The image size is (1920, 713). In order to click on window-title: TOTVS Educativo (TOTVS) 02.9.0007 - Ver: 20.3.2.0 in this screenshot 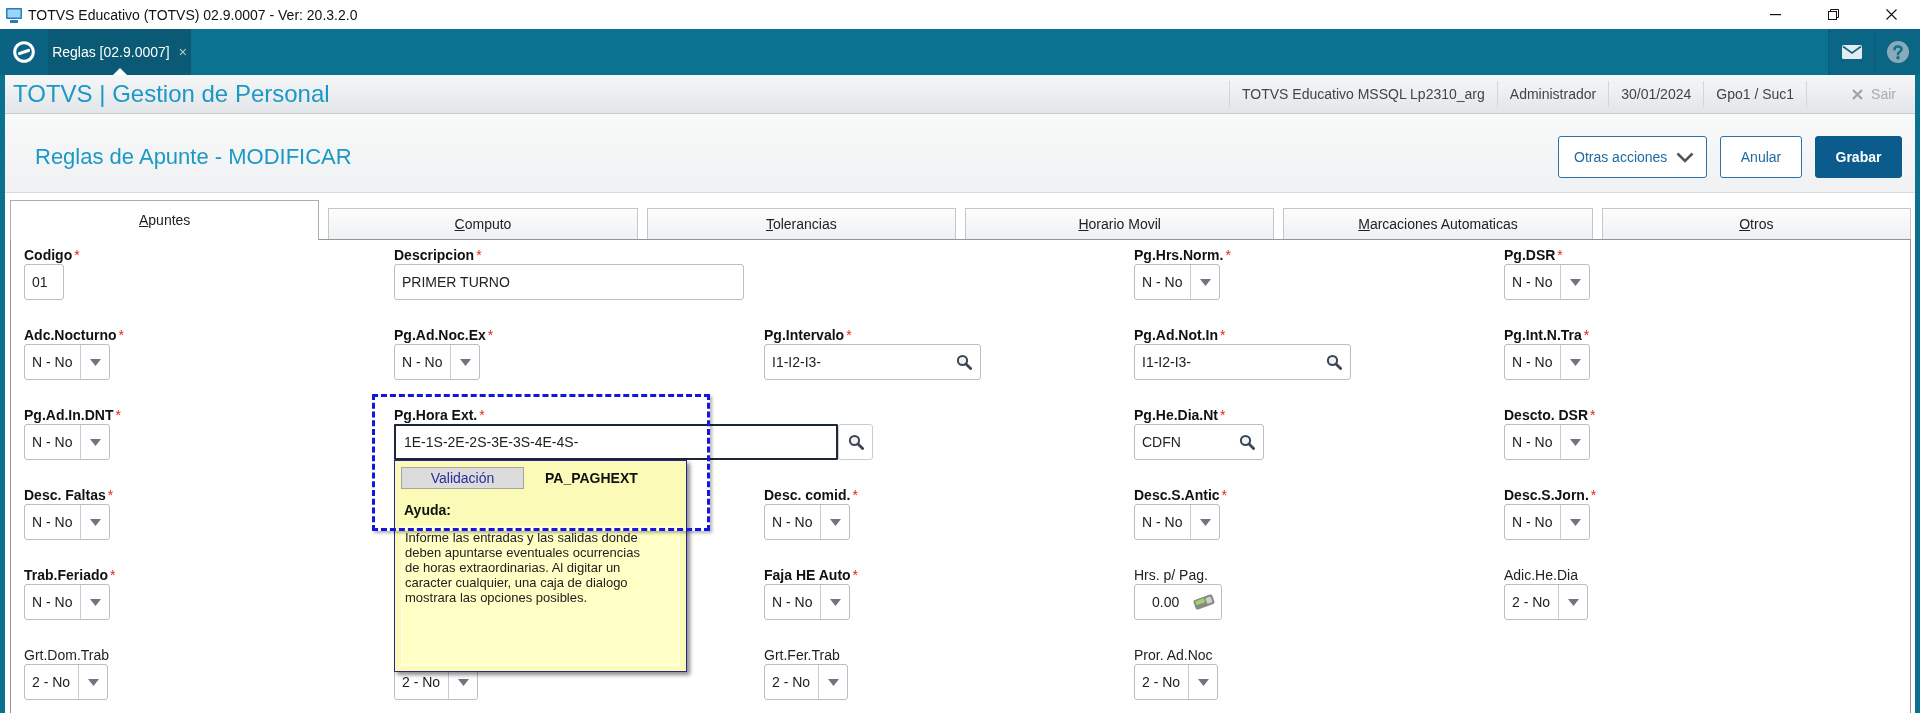, I will do `click(193, 14)`.